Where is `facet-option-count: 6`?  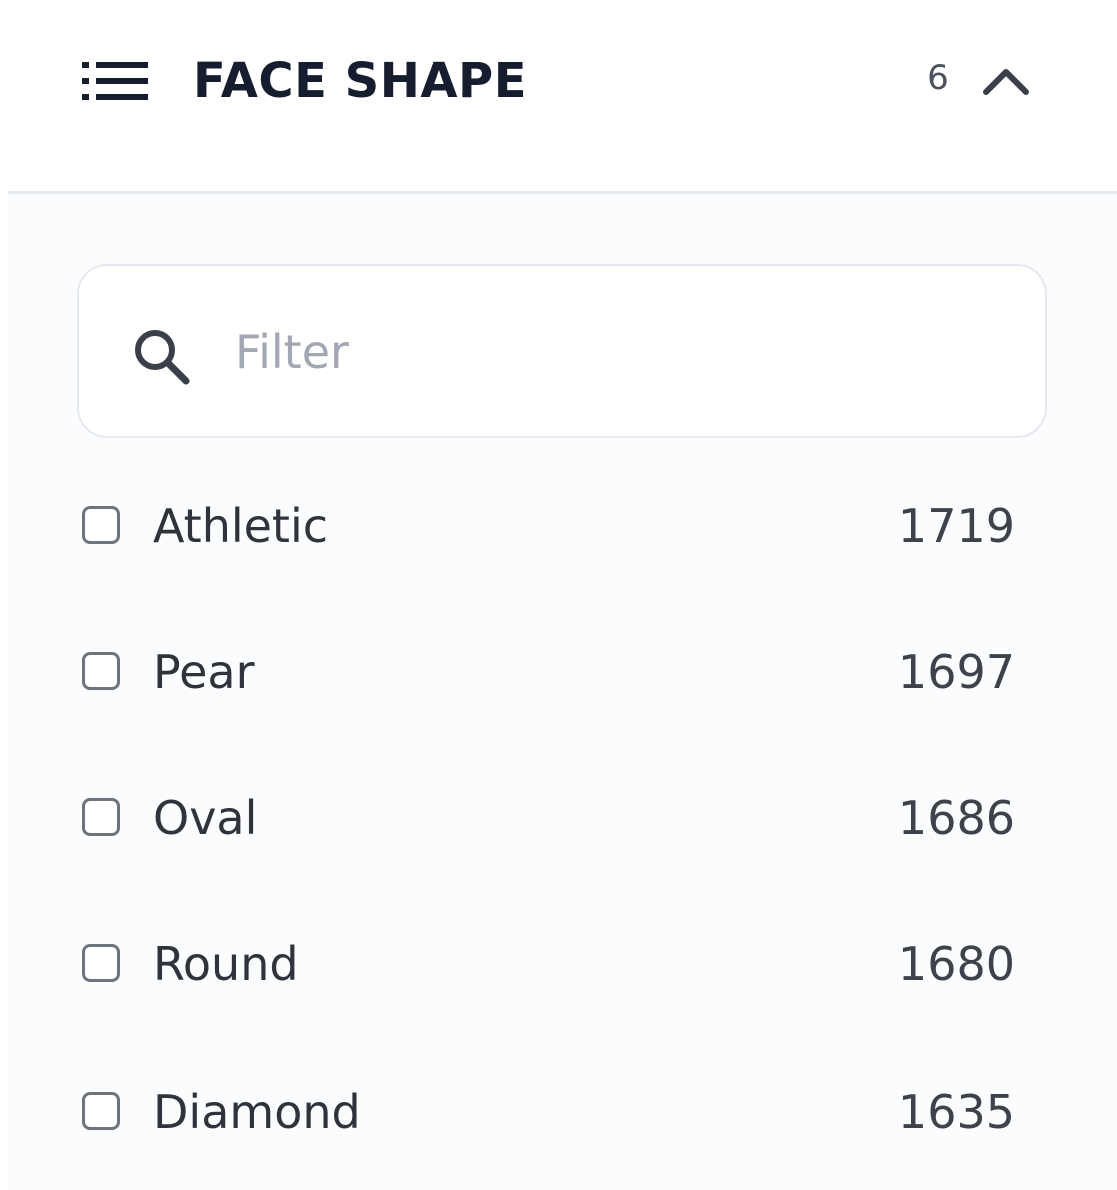
facet-option-count: 6 is located at coordinates (938, 78).